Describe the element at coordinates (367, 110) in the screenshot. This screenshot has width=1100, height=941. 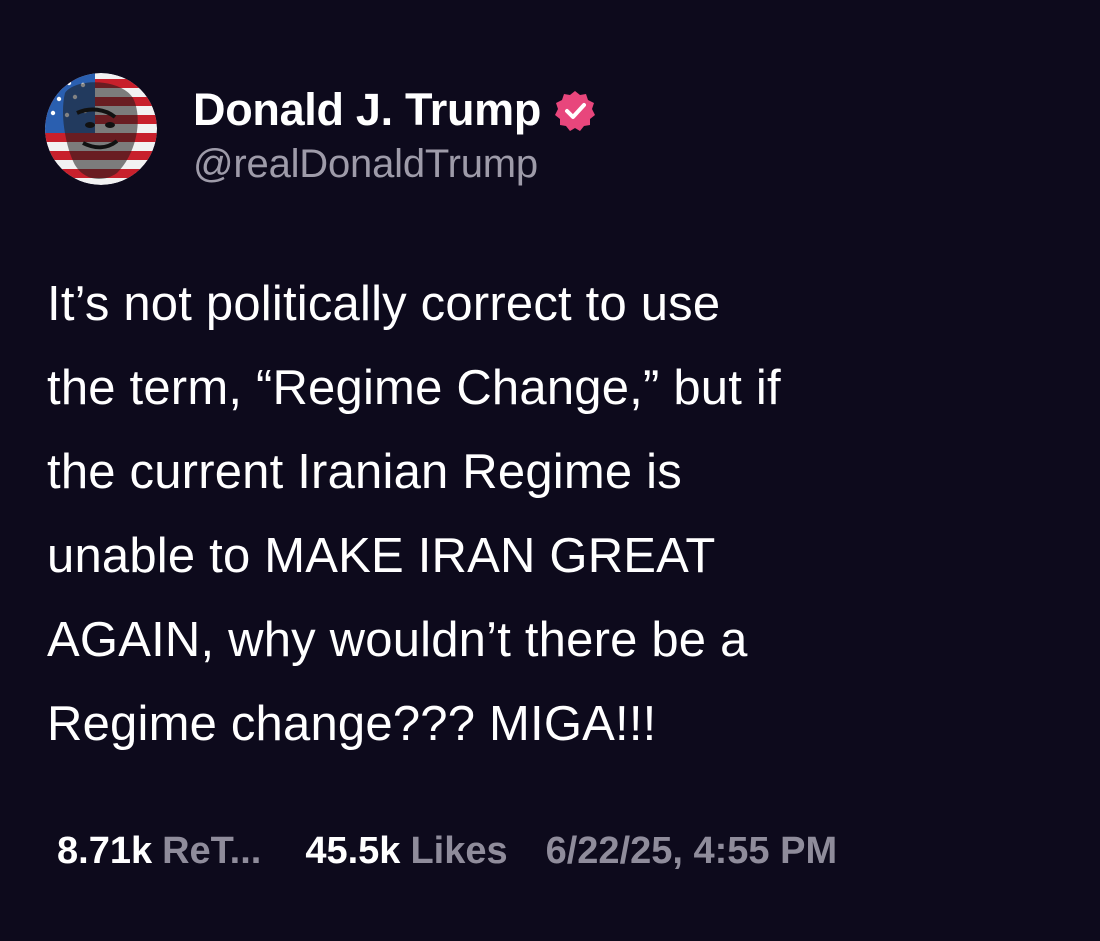
I see `display-name: Donald J. Trump` at that location.